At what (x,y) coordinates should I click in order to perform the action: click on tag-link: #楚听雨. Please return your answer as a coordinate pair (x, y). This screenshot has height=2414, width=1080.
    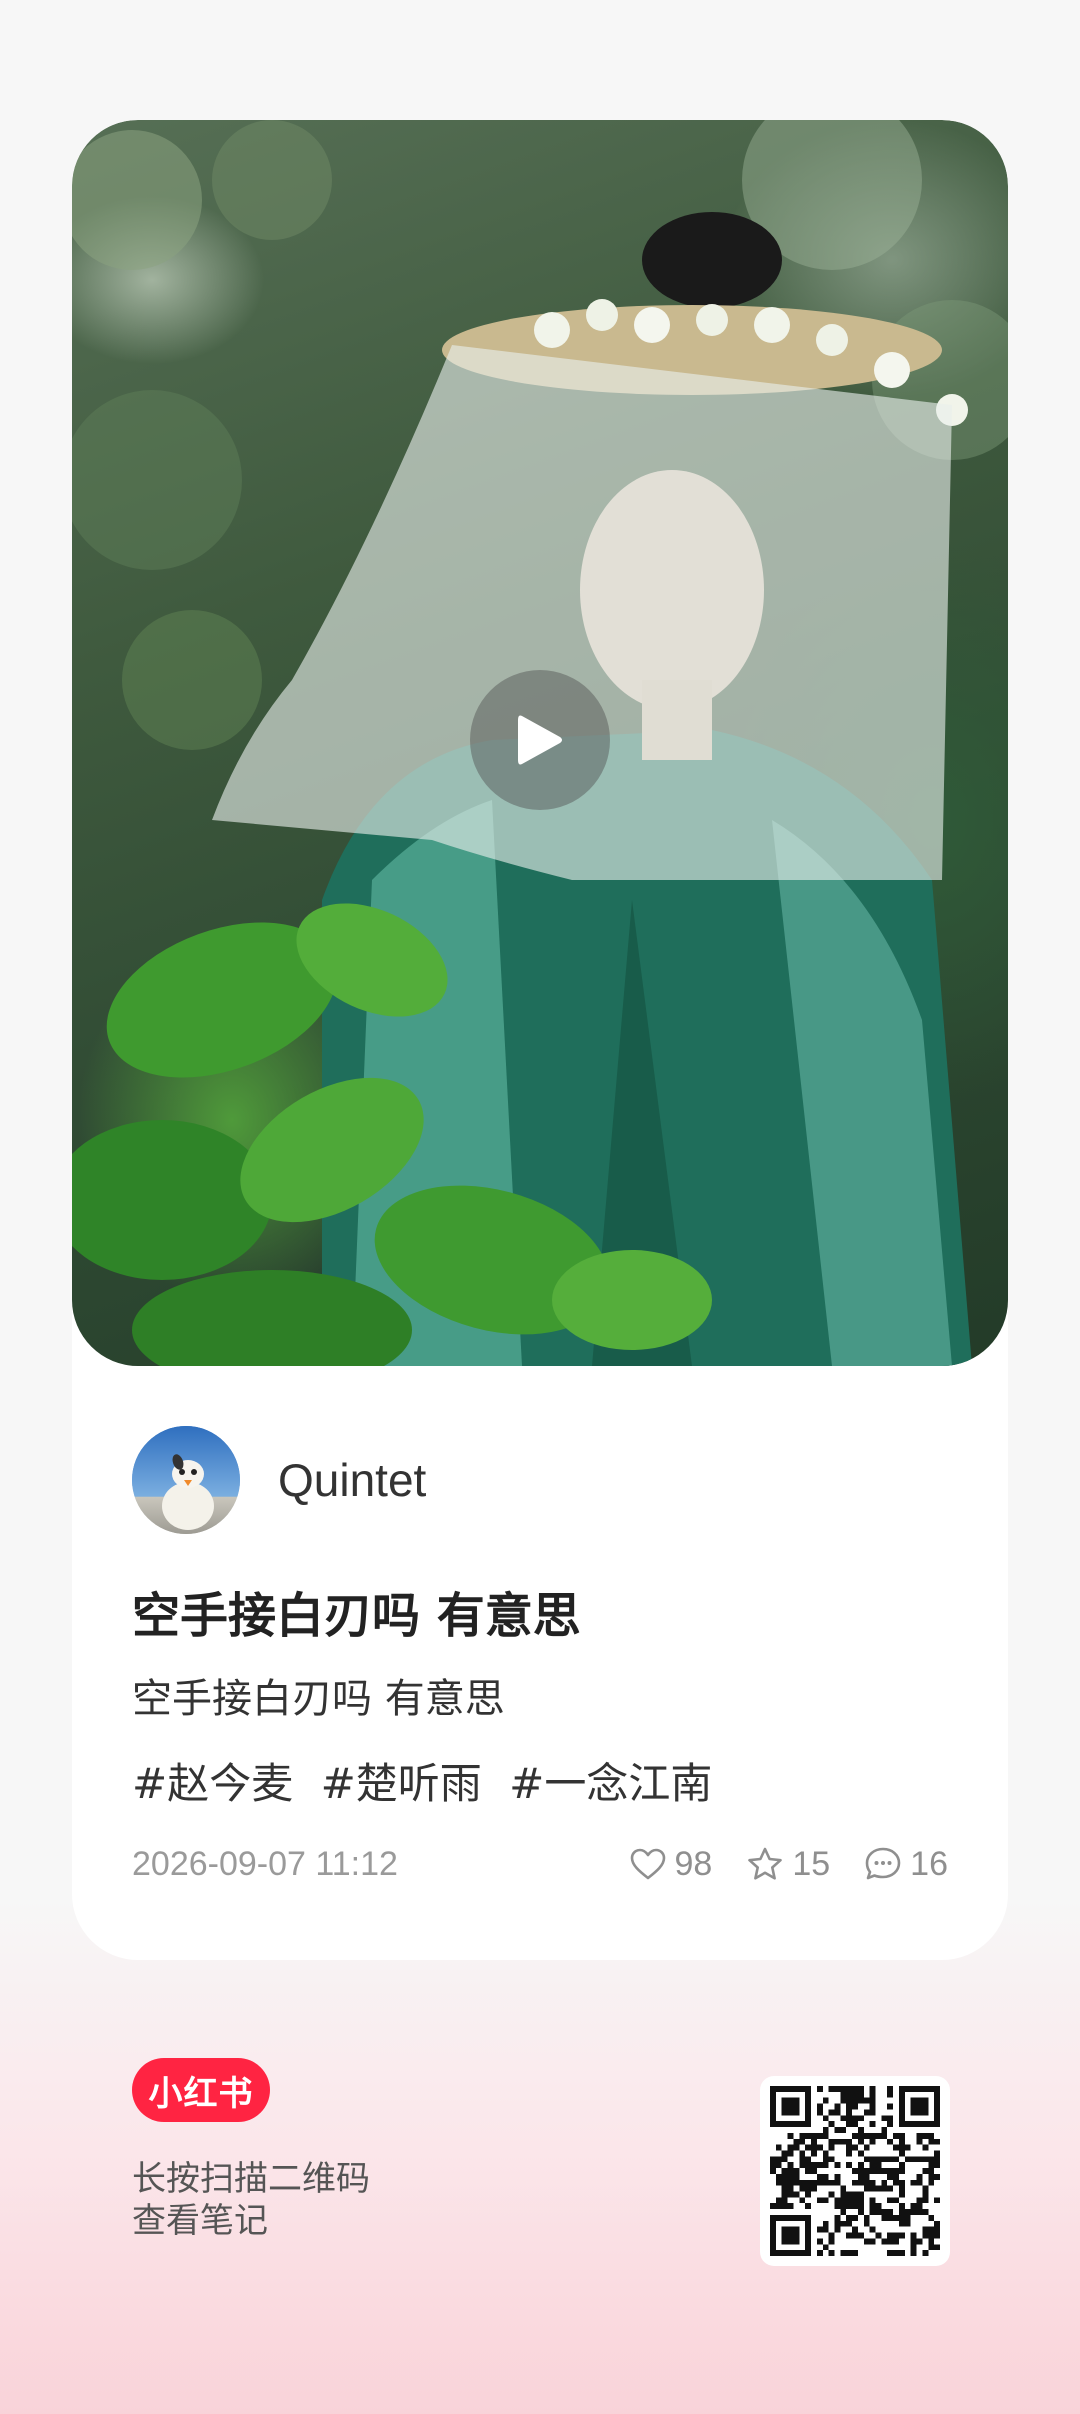
    Looking at the image, I should click on (401, 1783).